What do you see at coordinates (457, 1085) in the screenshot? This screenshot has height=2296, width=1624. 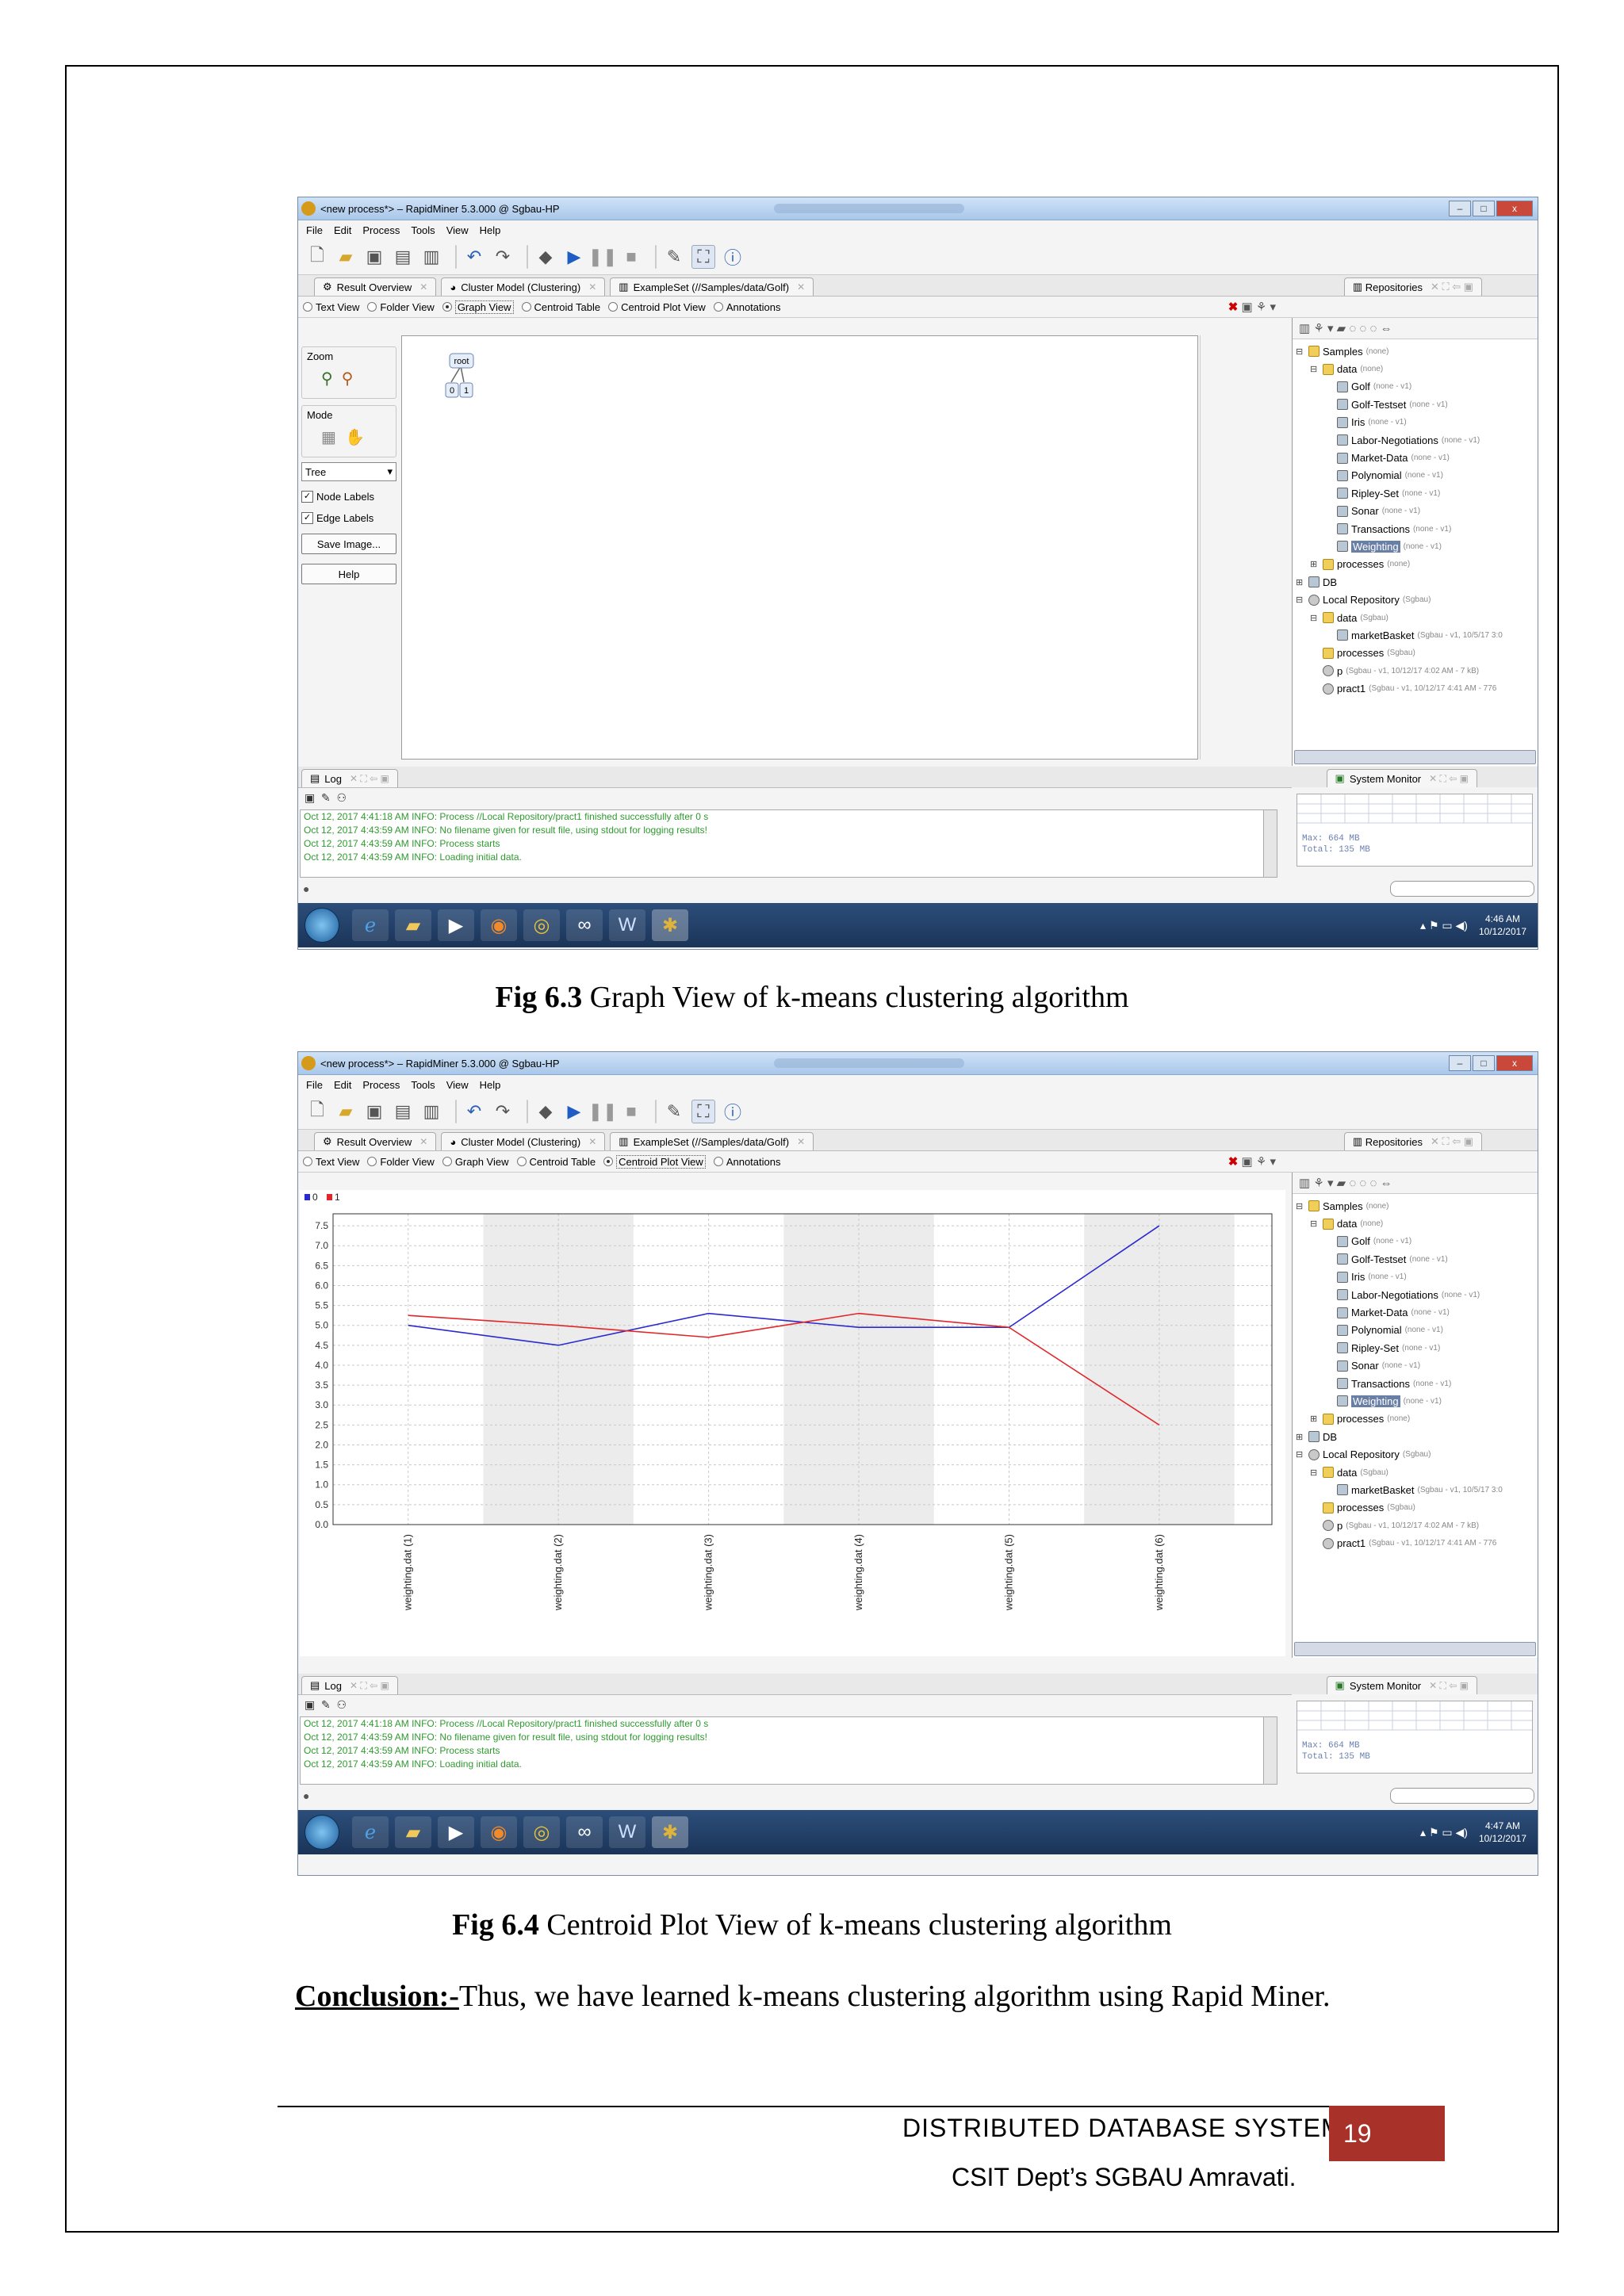 I see `menu-view: View` at bounding box center [457, 1085].